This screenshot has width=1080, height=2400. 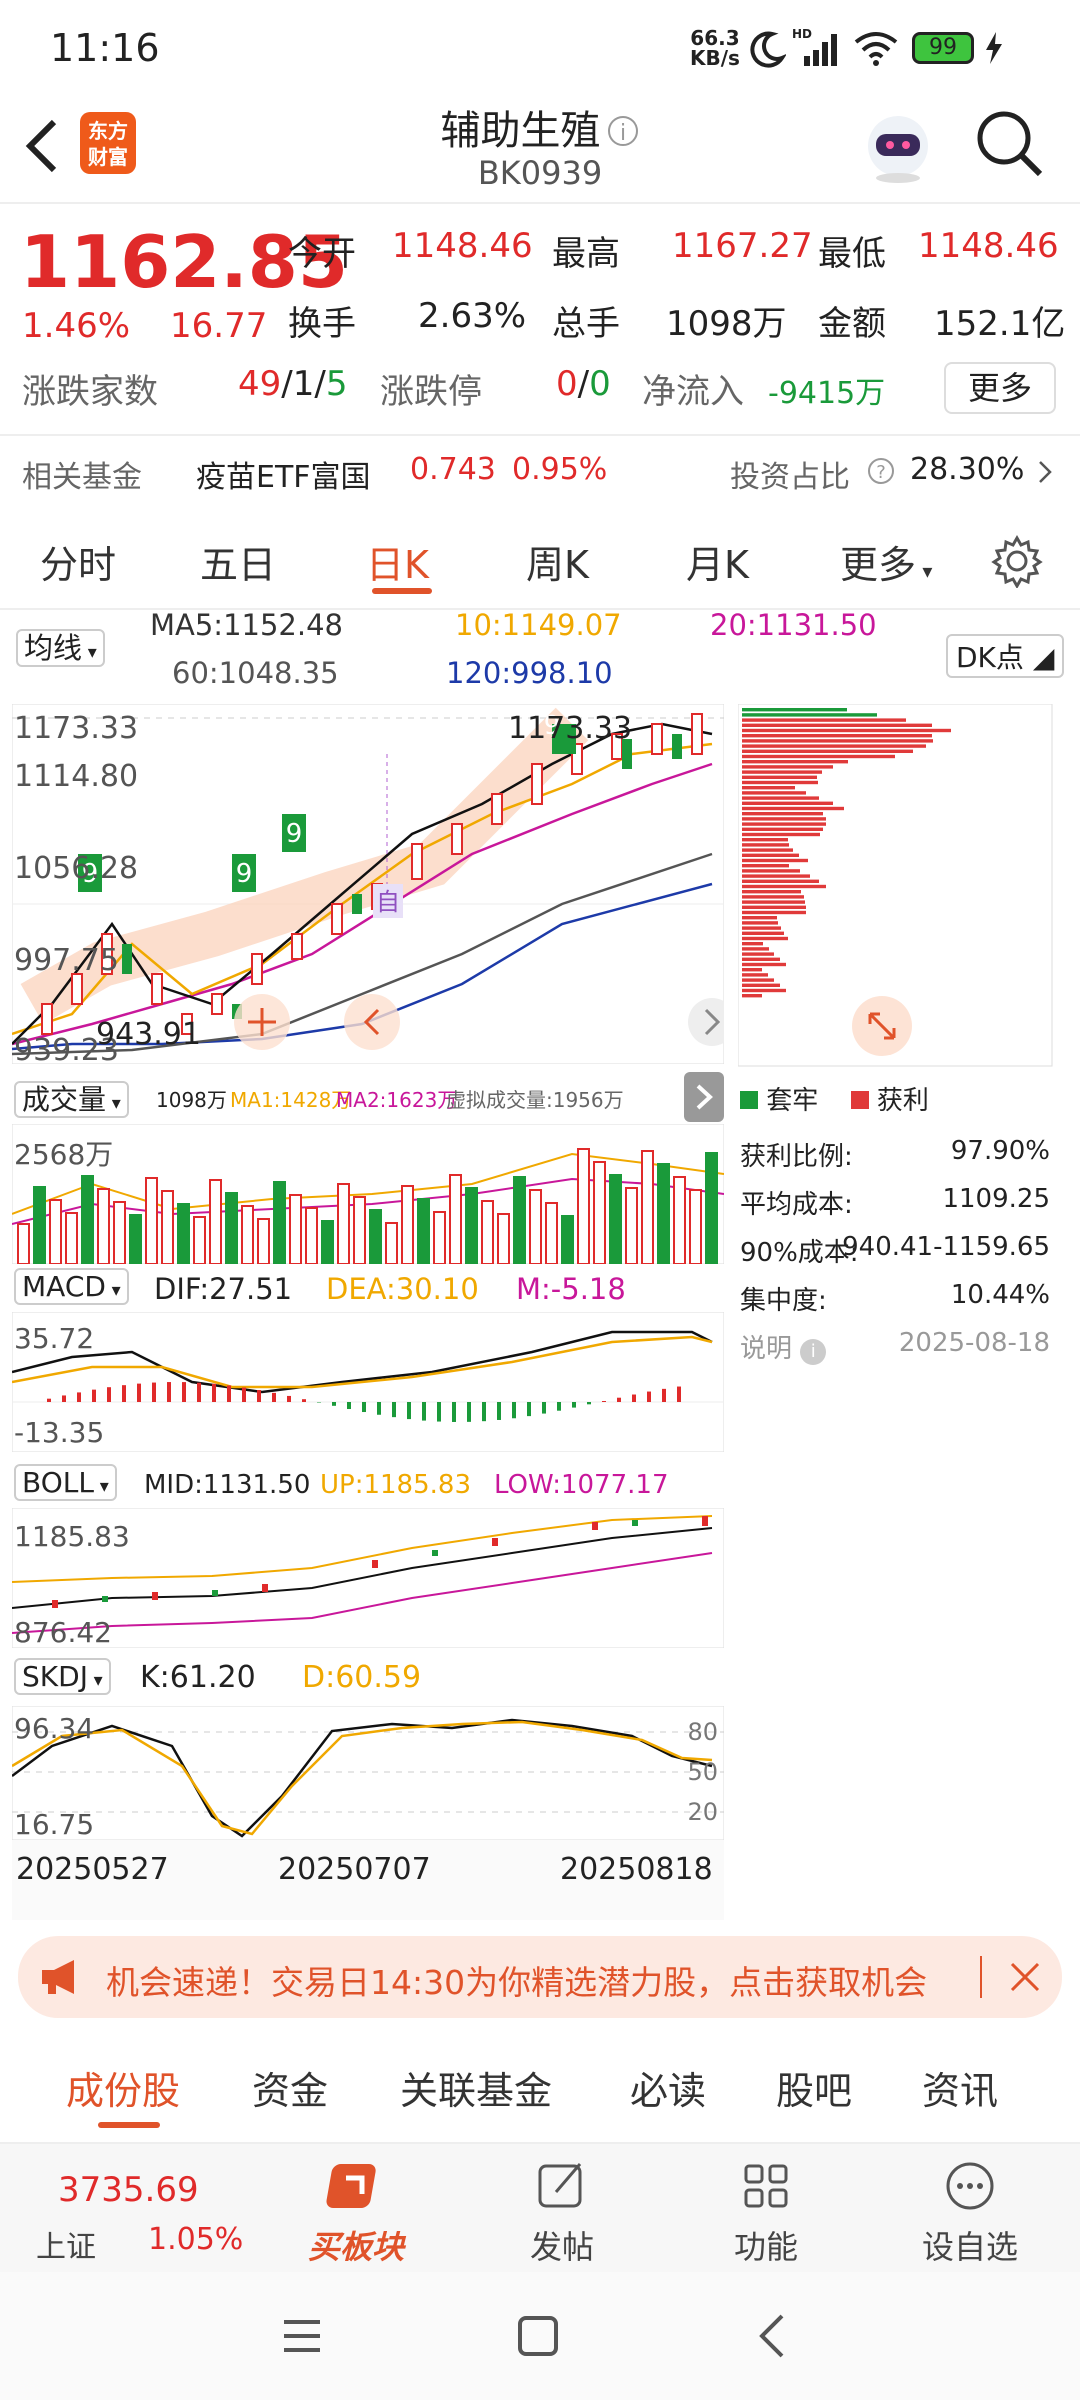 What do you see at coordinates (814, 2087) in the screenshot?
I see `tab-forum: 股吧` at bounding box center [814, 2087].